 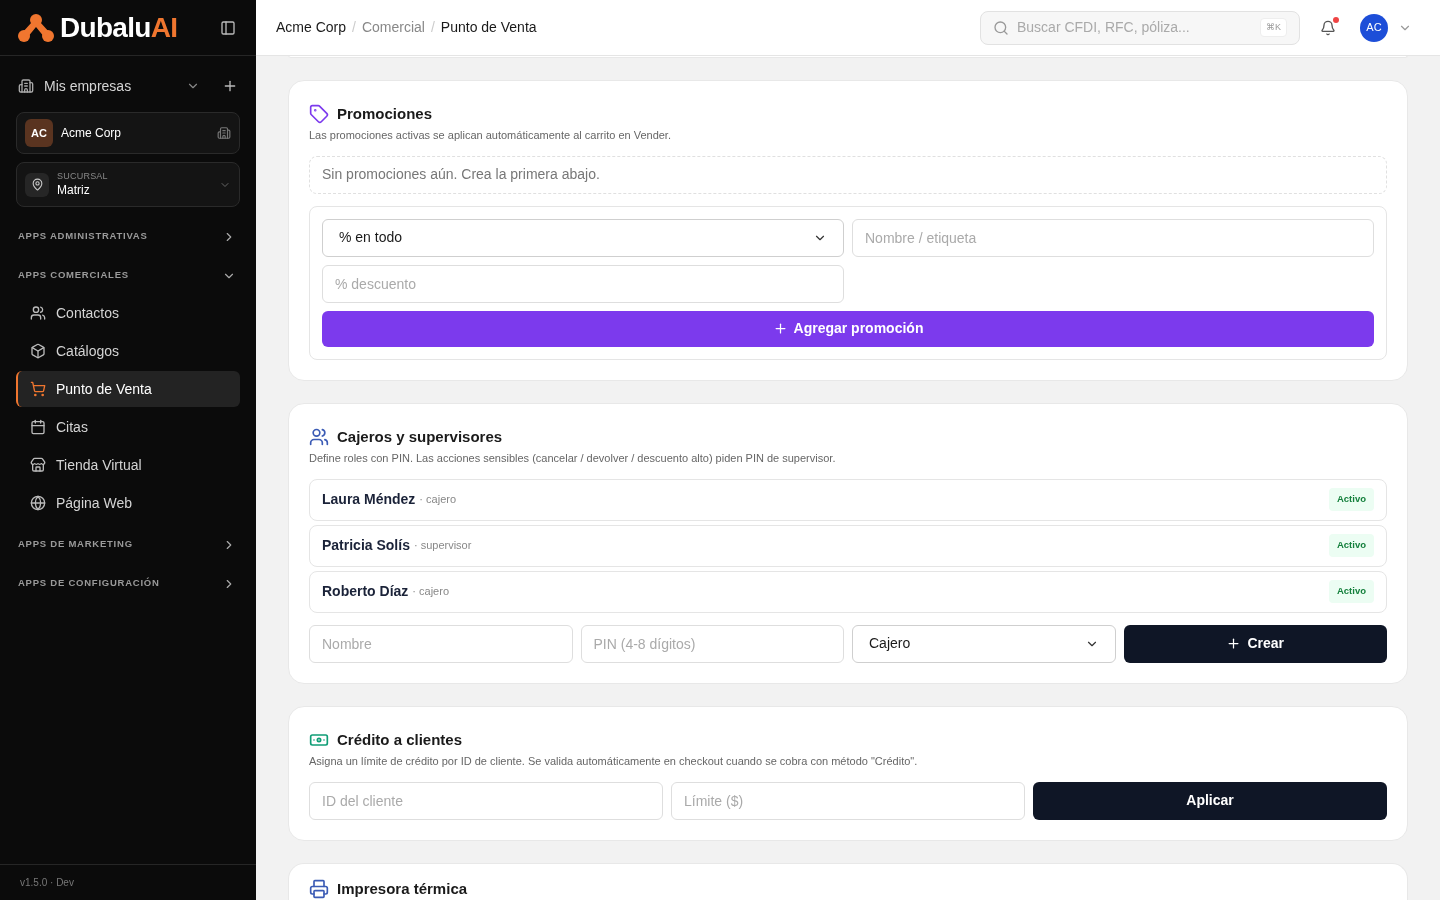 What do you see at coordinates (128, 133) in the screenshot?
I see `company-card: AC Acme Corp` at bounding box center [128, 133].